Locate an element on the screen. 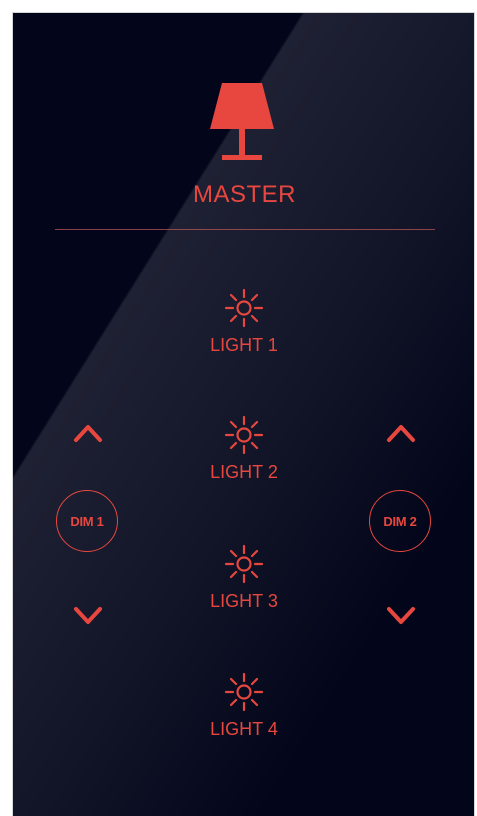  dim-1-button: DIM 1 is located at coordinates (87, 521).